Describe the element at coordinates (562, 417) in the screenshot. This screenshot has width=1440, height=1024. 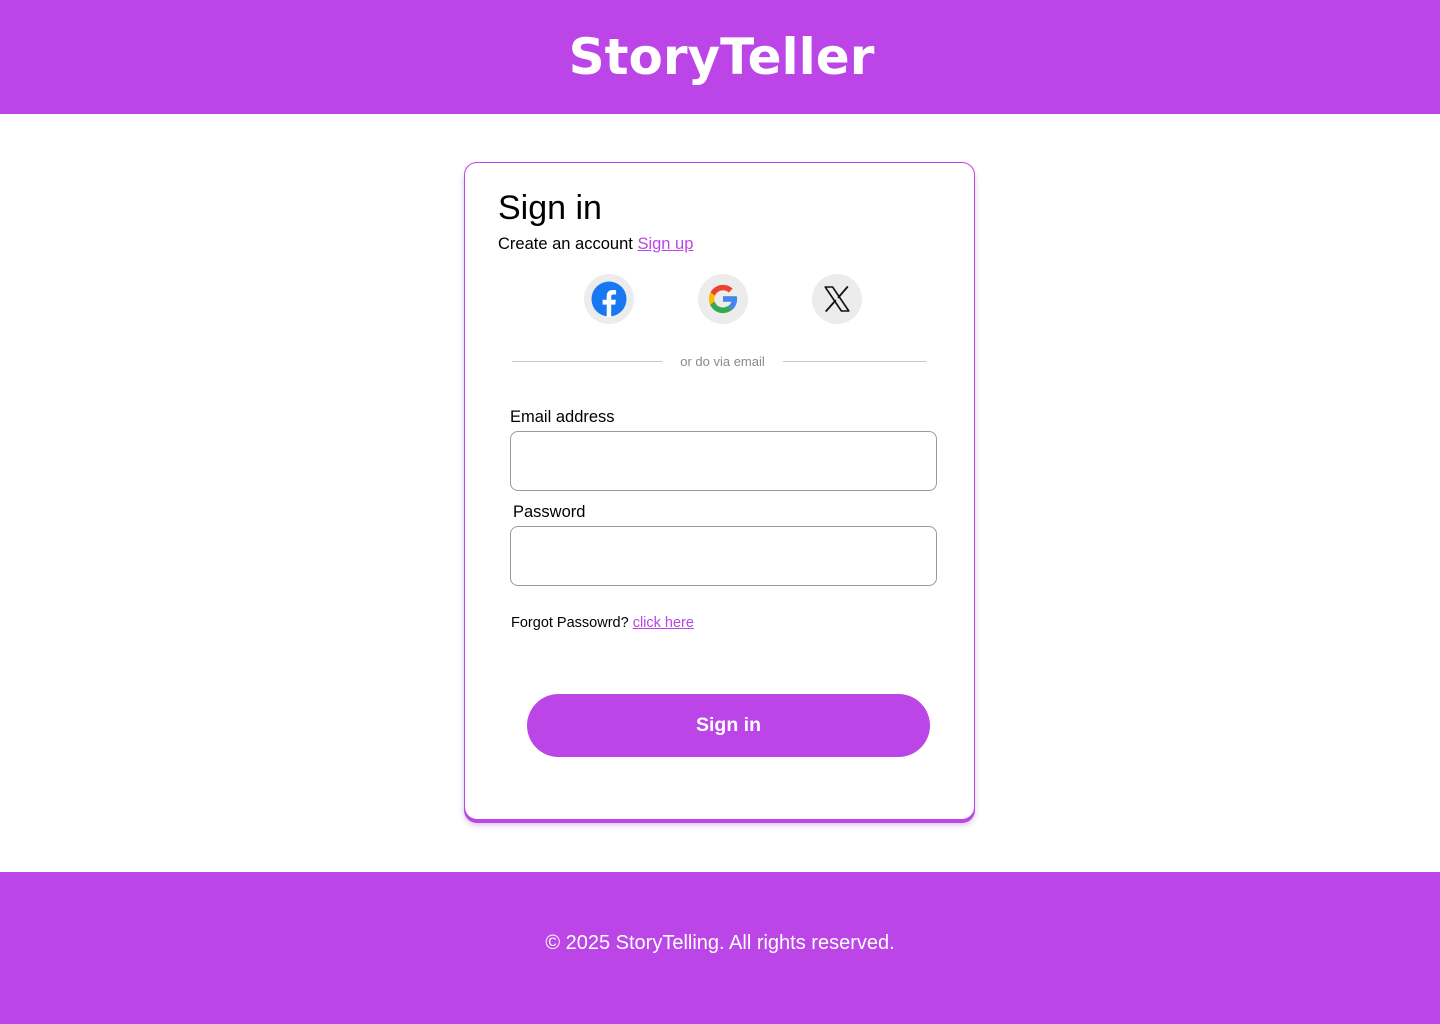
I see `email-label: Email address` at that location.